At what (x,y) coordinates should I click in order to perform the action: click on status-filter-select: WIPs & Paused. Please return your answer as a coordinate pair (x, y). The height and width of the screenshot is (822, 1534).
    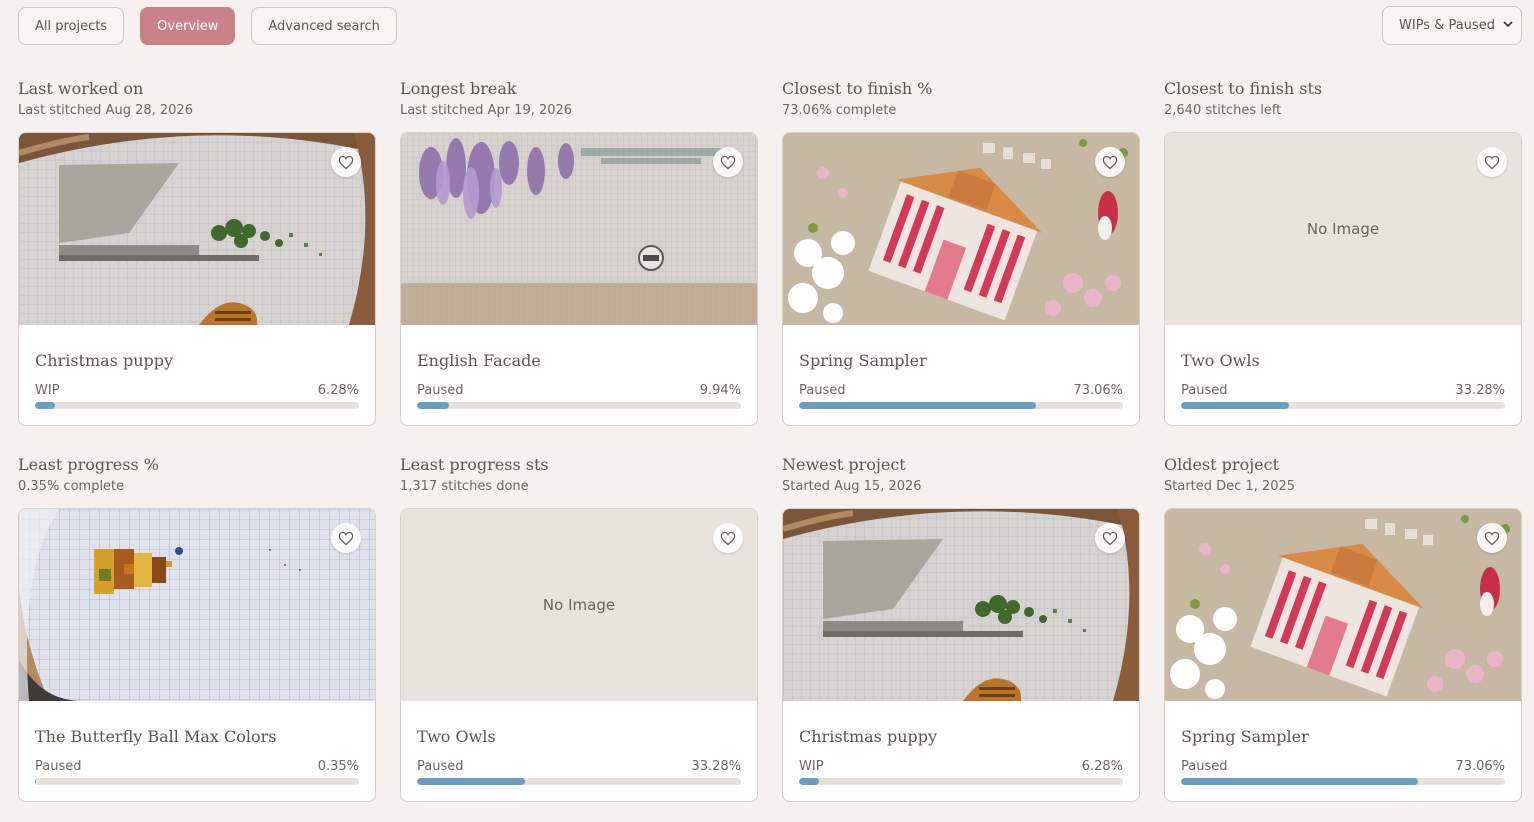
    Looking at the image, I should click on (1452, 25).